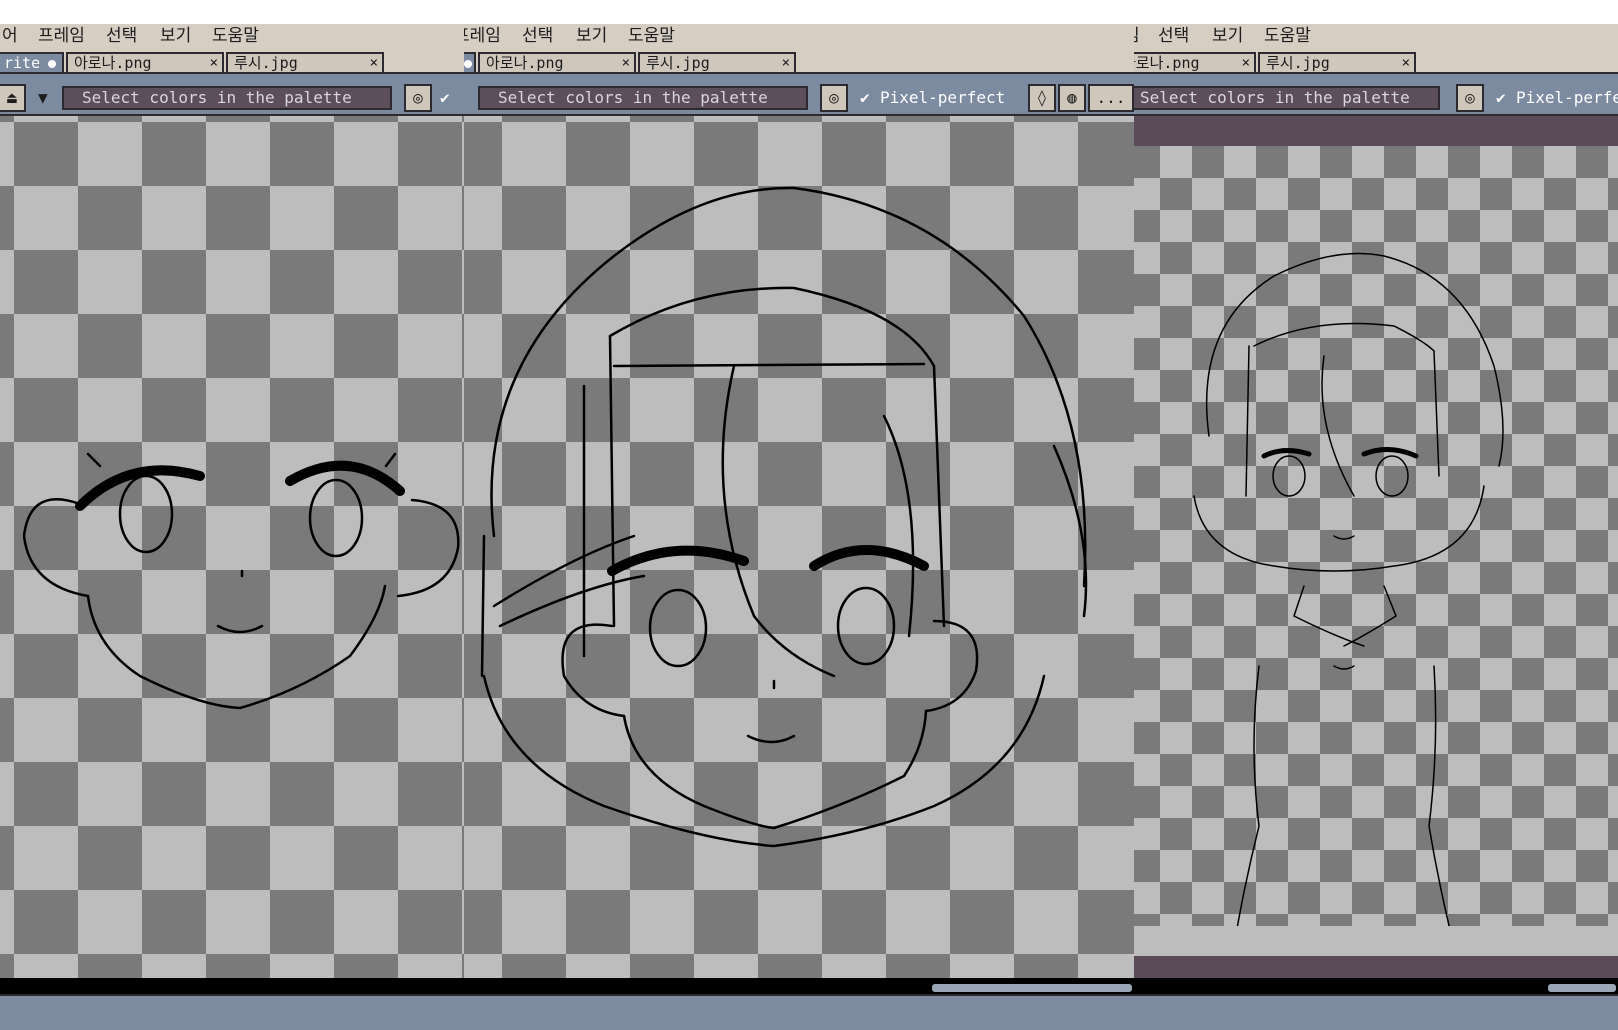 This screenshot has width=1618, height=1030. I want to click on menu-bar: 임 선택 보기 도움말, so click(1376, 36).